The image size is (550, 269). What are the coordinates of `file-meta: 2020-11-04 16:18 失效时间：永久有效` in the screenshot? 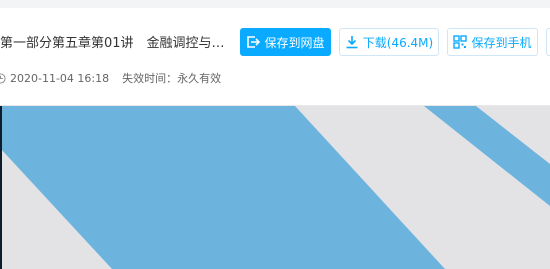 It's located at (110, 78).